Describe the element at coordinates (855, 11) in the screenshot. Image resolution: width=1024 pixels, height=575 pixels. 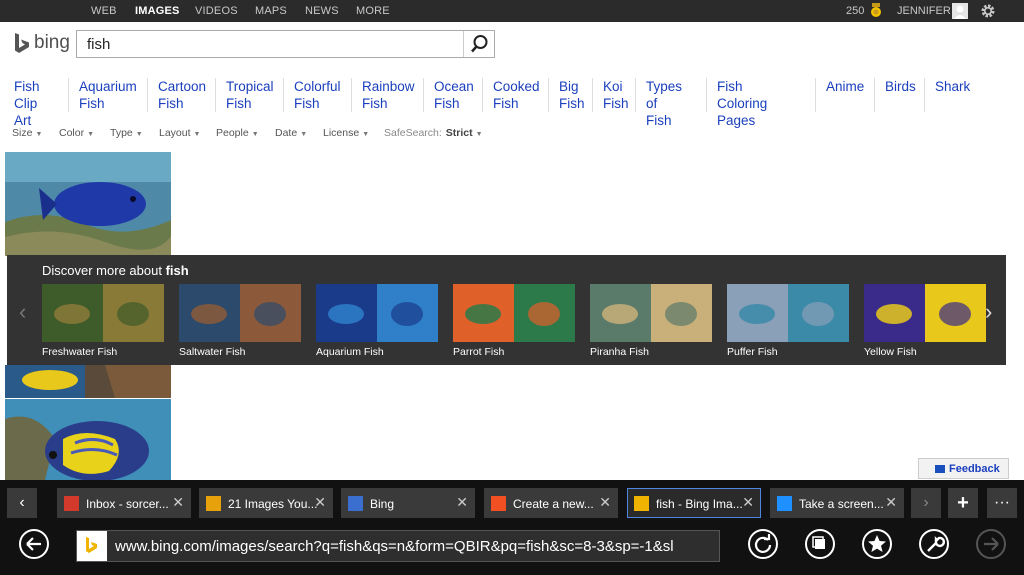
I see `rewards-points: 250` at that location.